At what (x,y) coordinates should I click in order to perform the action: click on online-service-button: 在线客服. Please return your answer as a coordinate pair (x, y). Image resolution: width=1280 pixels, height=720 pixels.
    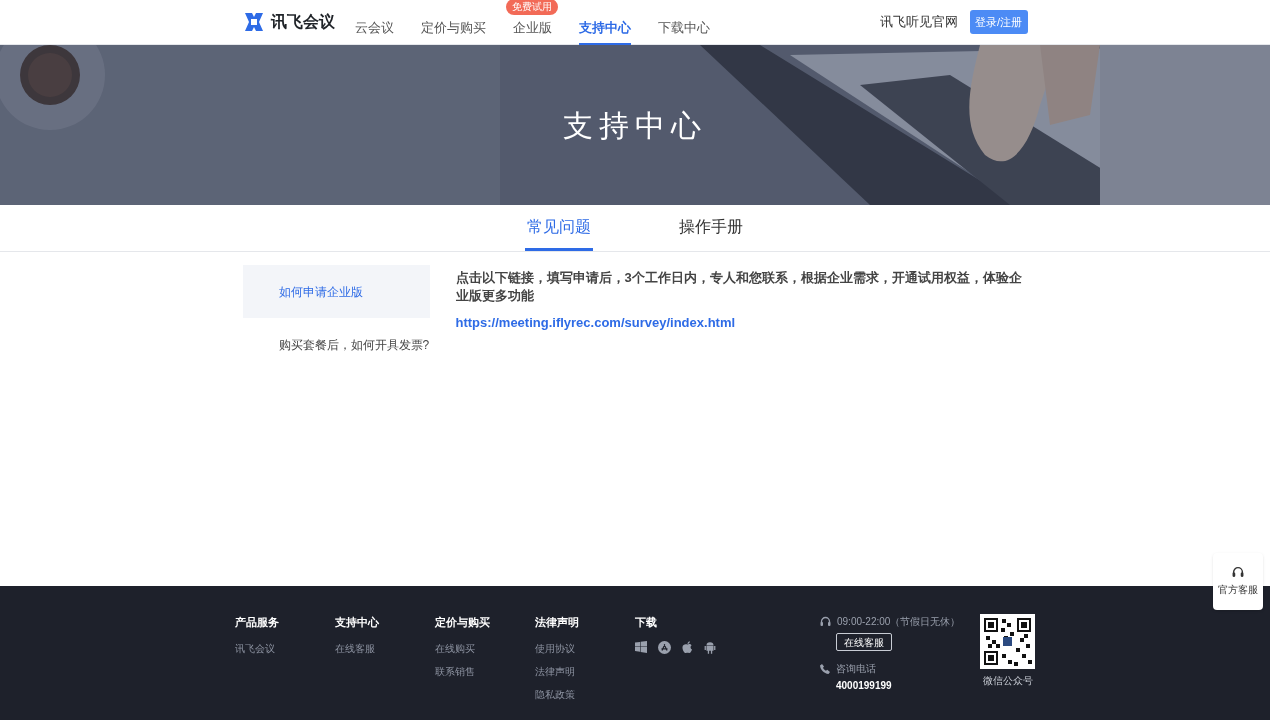
    Looking at the image, I should click on (864, 642).